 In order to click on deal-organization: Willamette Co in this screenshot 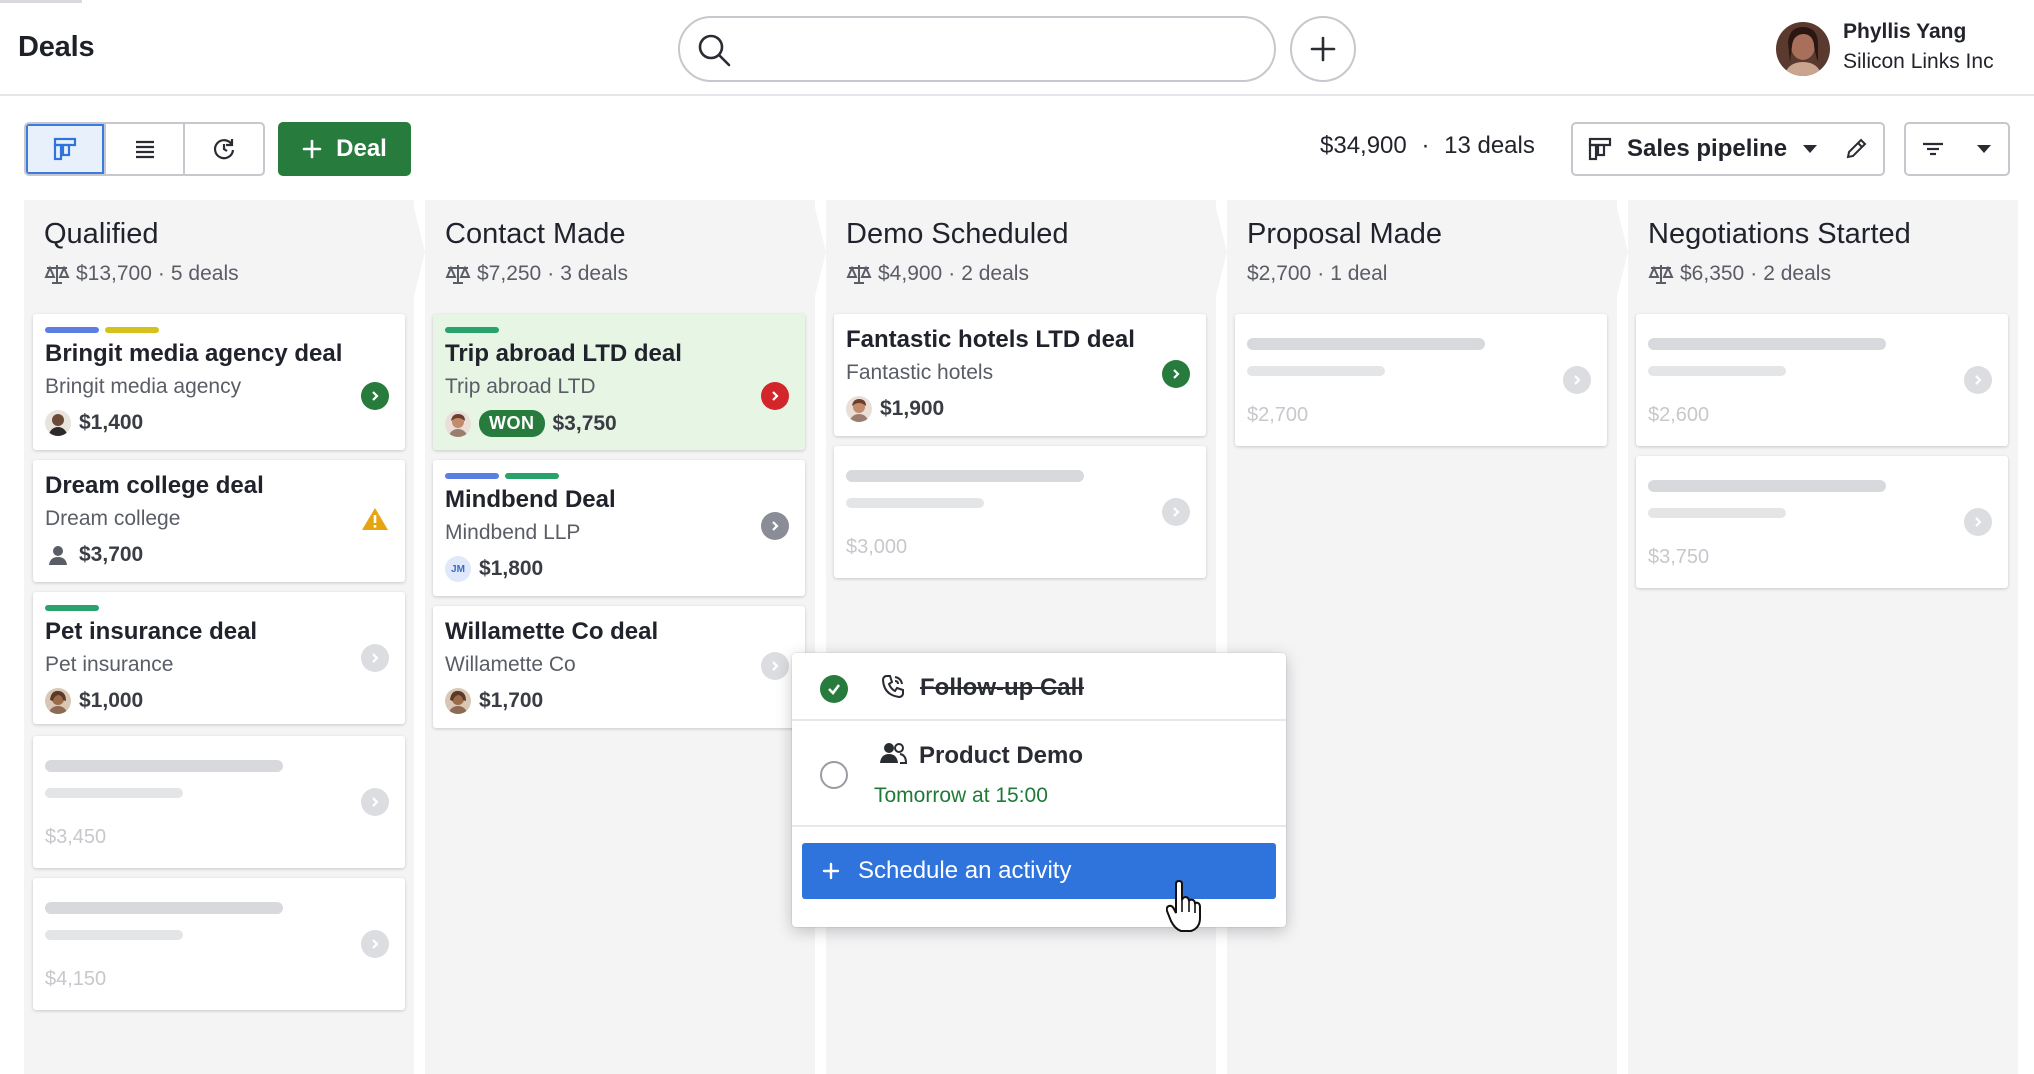, I will do `click(510, 664)`.